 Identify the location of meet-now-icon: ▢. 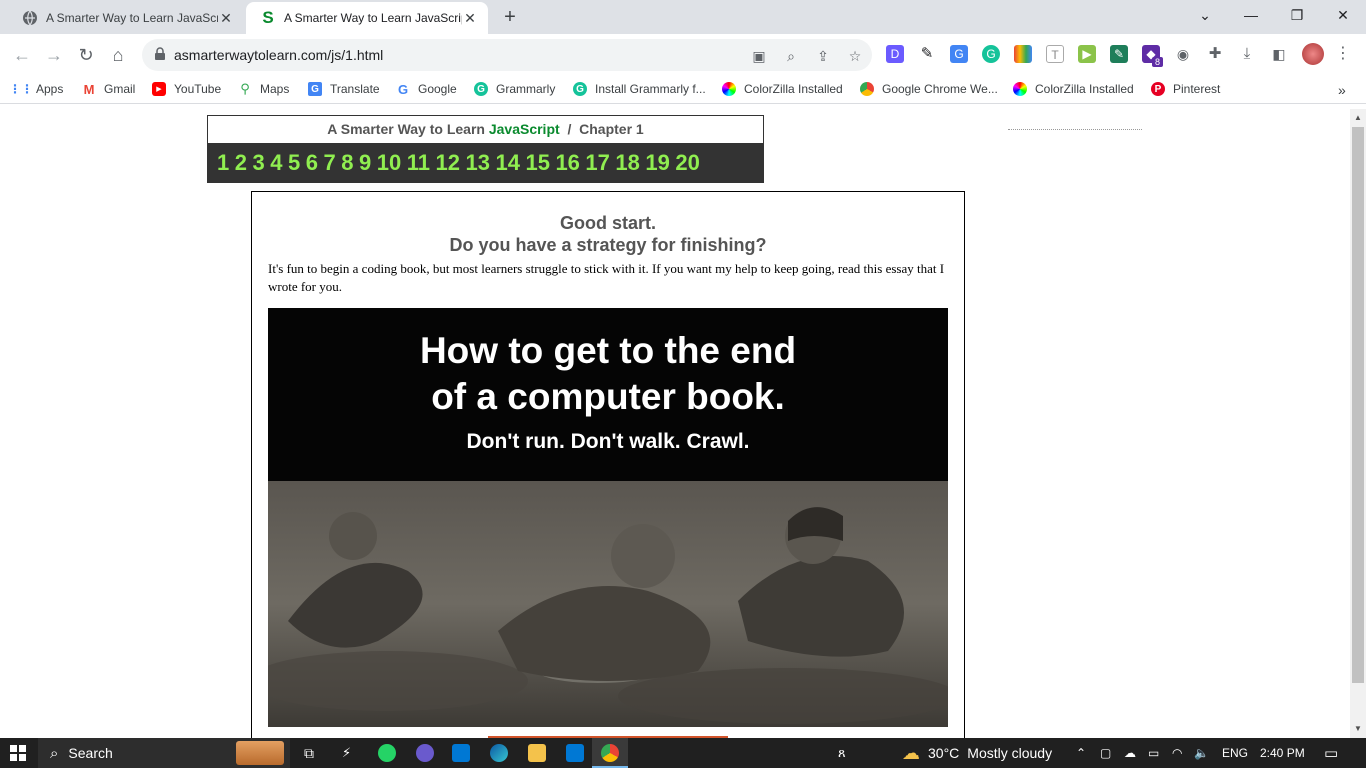
(1105, 753).